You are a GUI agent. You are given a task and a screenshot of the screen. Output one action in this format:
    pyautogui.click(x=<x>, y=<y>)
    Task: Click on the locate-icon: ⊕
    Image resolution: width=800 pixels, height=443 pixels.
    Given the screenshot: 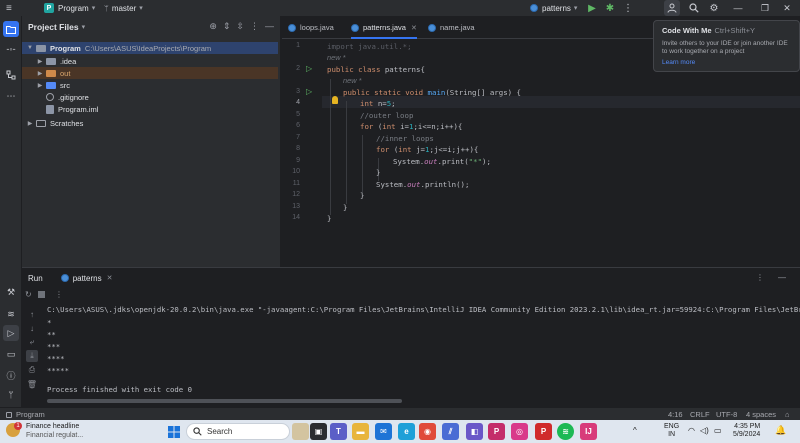 What is the action you would take?
    pyautogui.click(x=213, y=26)
    